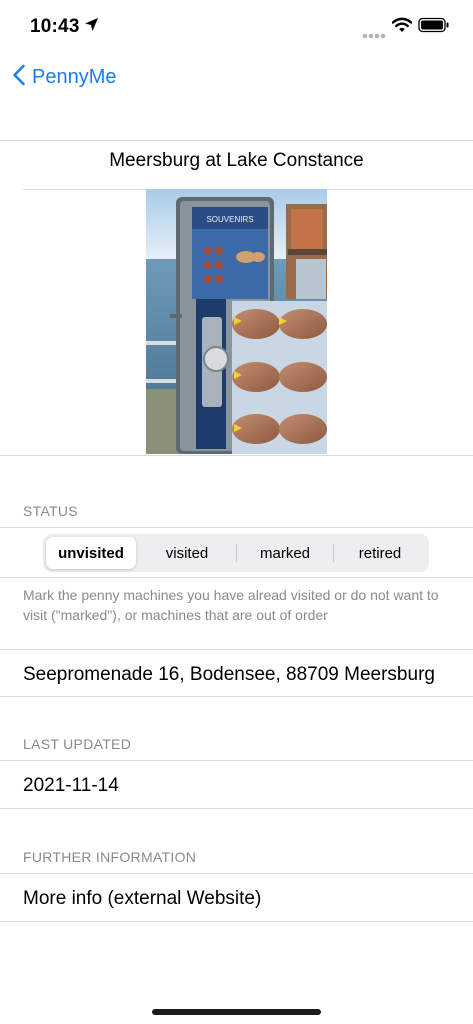 The height and width of the screenshot is (1024, 473). Describe the element at coordinates (71, 785) in the screenshot. I see `last-updated-value: 2021-11-14` at that location.